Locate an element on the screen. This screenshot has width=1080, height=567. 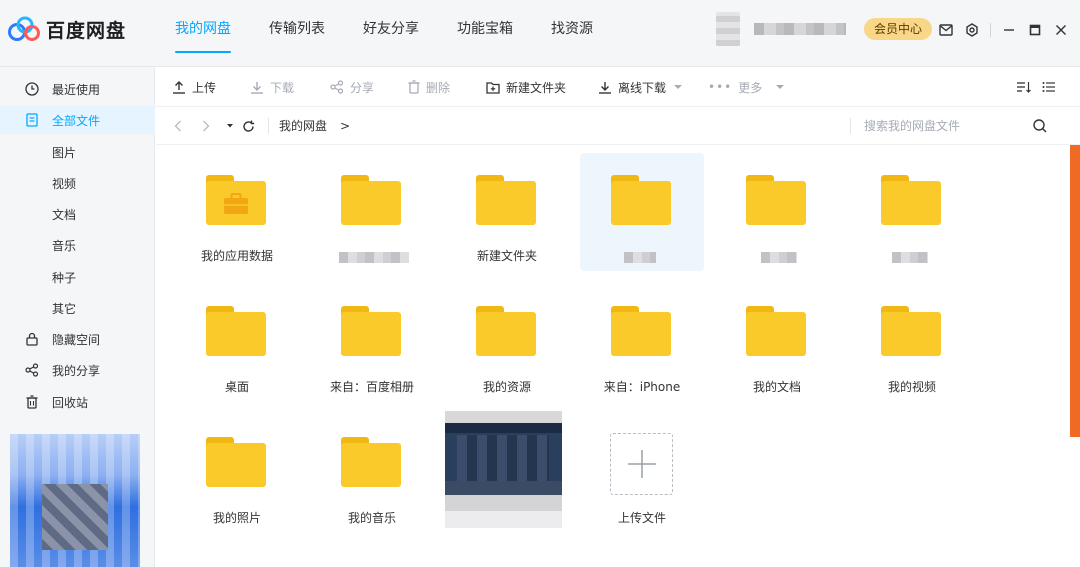
file-name: 新建文件夹 is located at coordinates (506, 256).